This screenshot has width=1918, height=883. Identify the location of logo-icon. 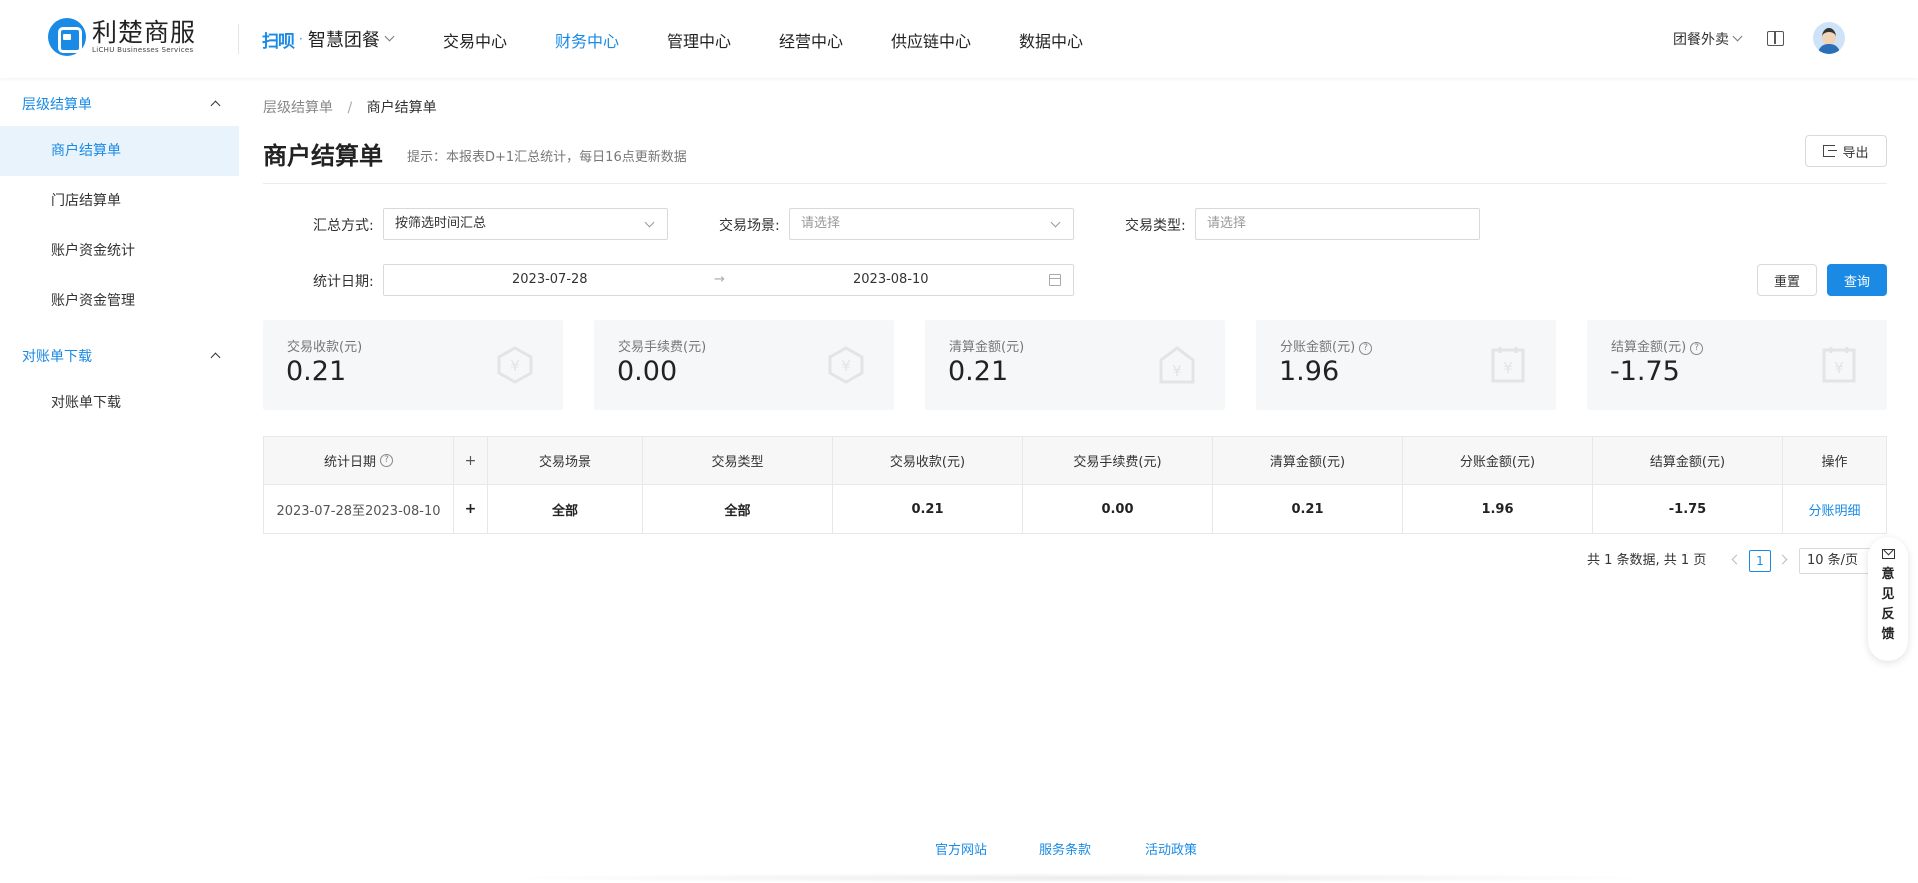
(67, 37).